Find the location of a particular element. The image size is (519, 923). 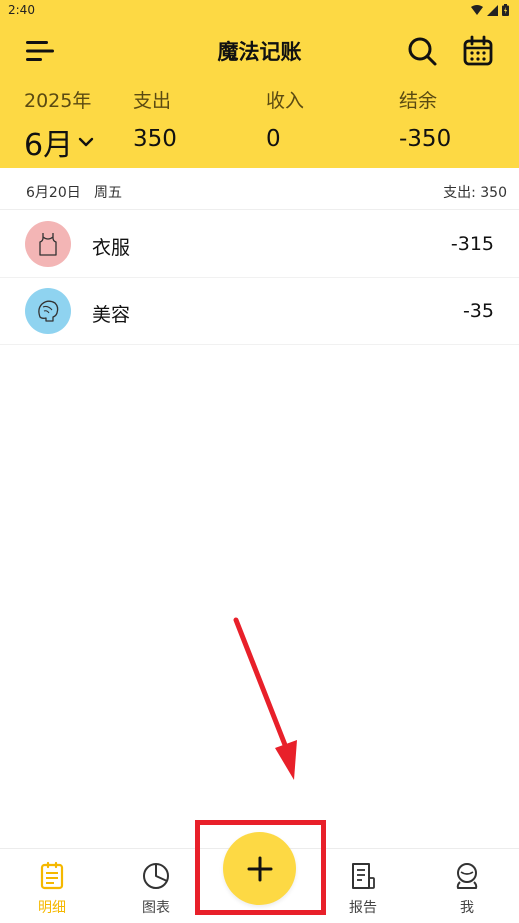

calendar-icon is located at coordinates (478, 51).